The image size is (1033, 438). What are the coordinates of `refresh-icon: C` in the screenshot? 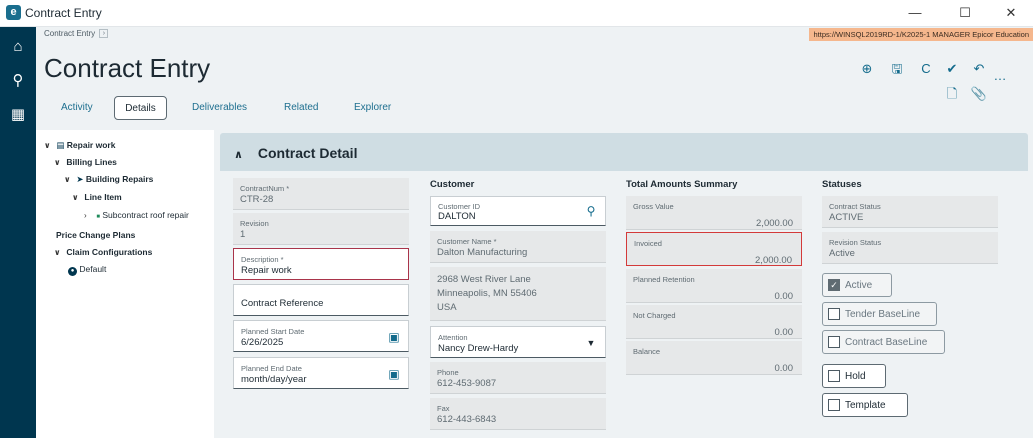 It's located at (926, 69).